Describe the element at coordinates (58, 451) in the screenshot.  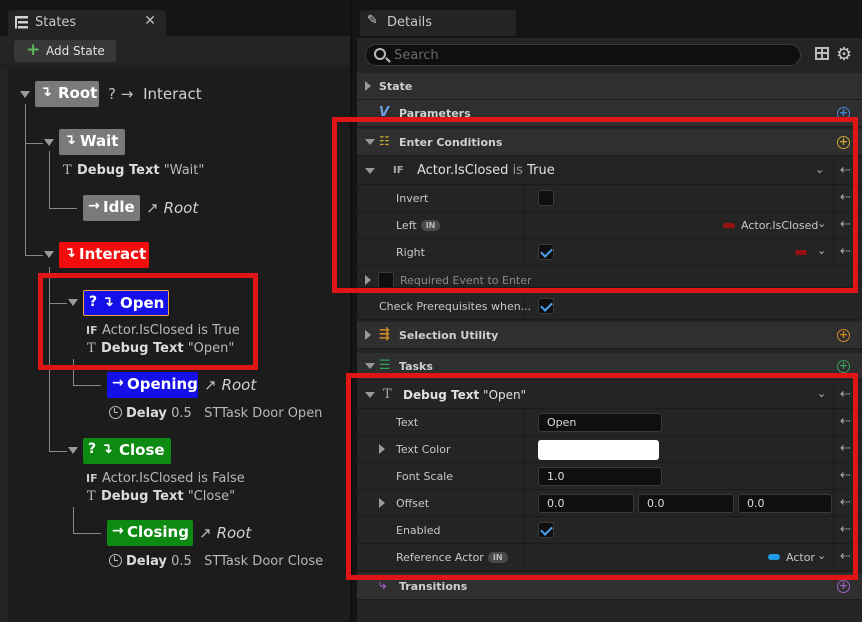
I see `tree-guide` at that location.